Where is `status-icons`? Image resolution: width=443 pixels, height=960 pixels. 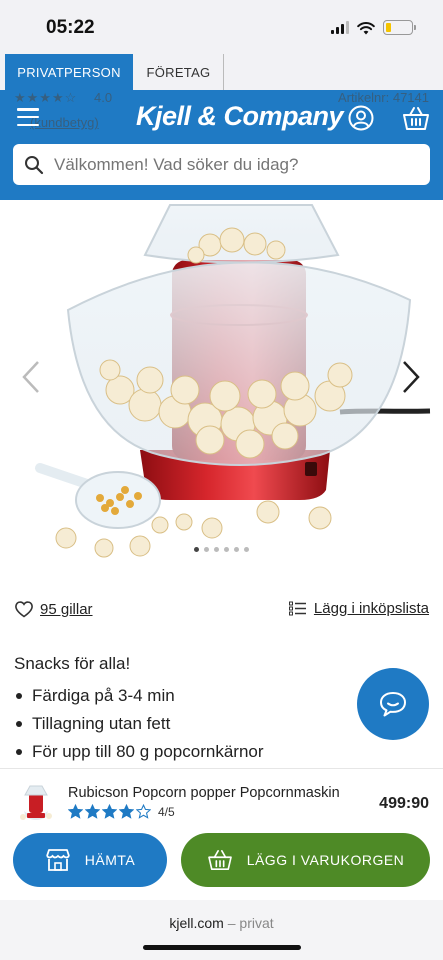 status-icons is located at coordinates (373, 27).